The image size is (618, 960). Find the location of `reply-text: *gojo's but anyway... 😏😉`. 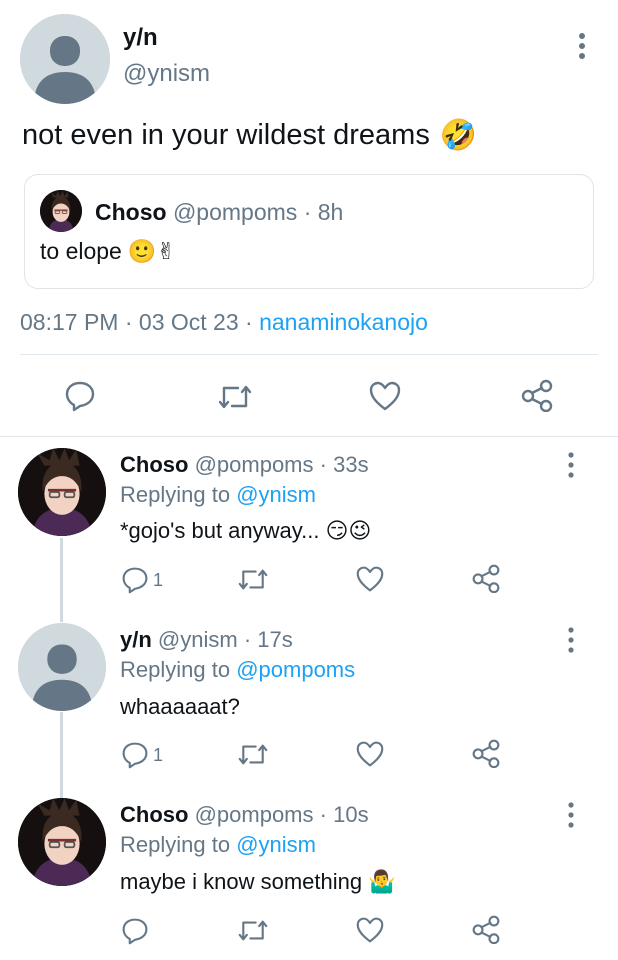

reply-text: *gojo's but anyway... 😏😉 is located at coordinates (245, 531).